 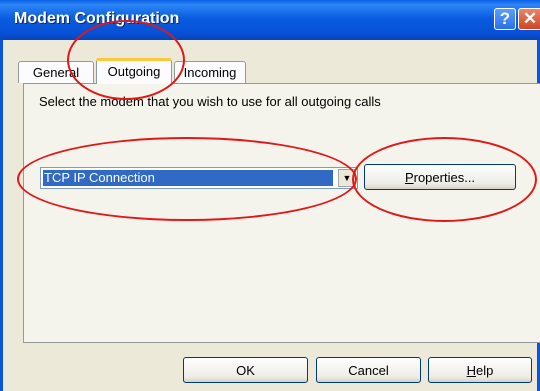 What do you see at coordinates (270, 20) in the screenshot?
I see `title-bar: Modem Configuration ? ✕` at bounding box center [270, 20].